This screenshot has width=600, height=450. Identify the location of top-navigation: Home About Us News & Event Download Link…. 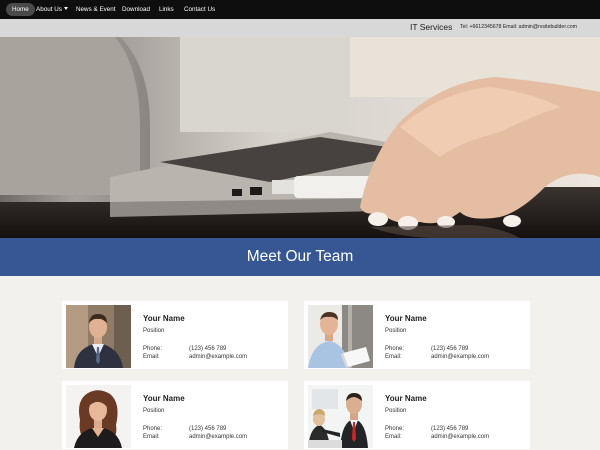
(300, 9).